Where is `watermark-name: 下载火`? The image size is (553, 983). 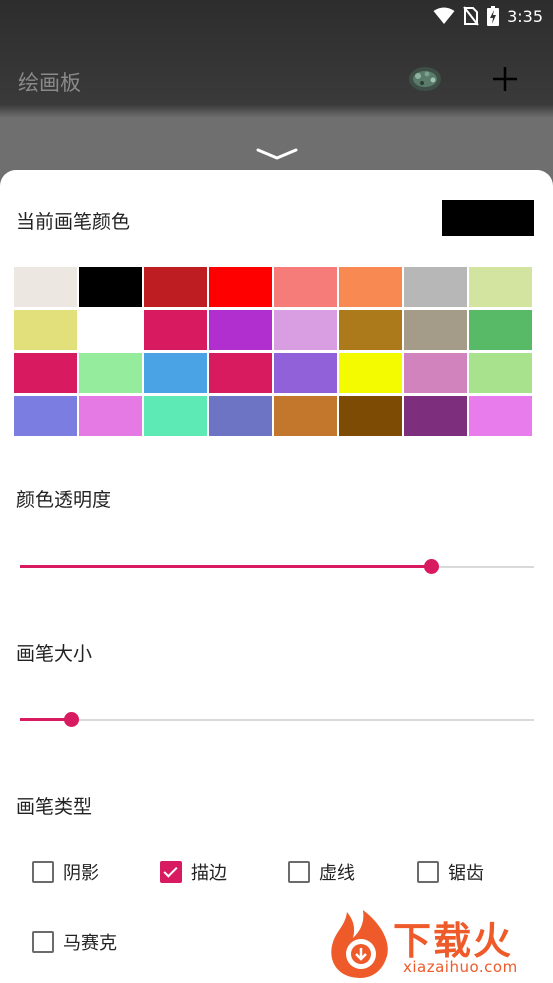
watermark-name: 下载火 is located at coordinates (453, 941).